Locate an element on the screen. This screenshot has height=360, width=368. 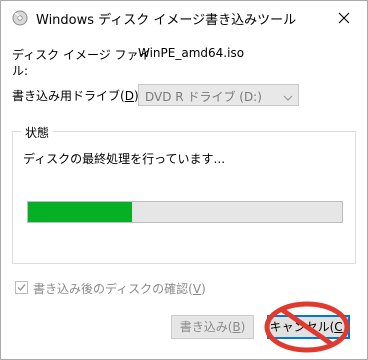
image-file-label-line1: ディスク イメージ ファイ is located at coordinates (81, 55).